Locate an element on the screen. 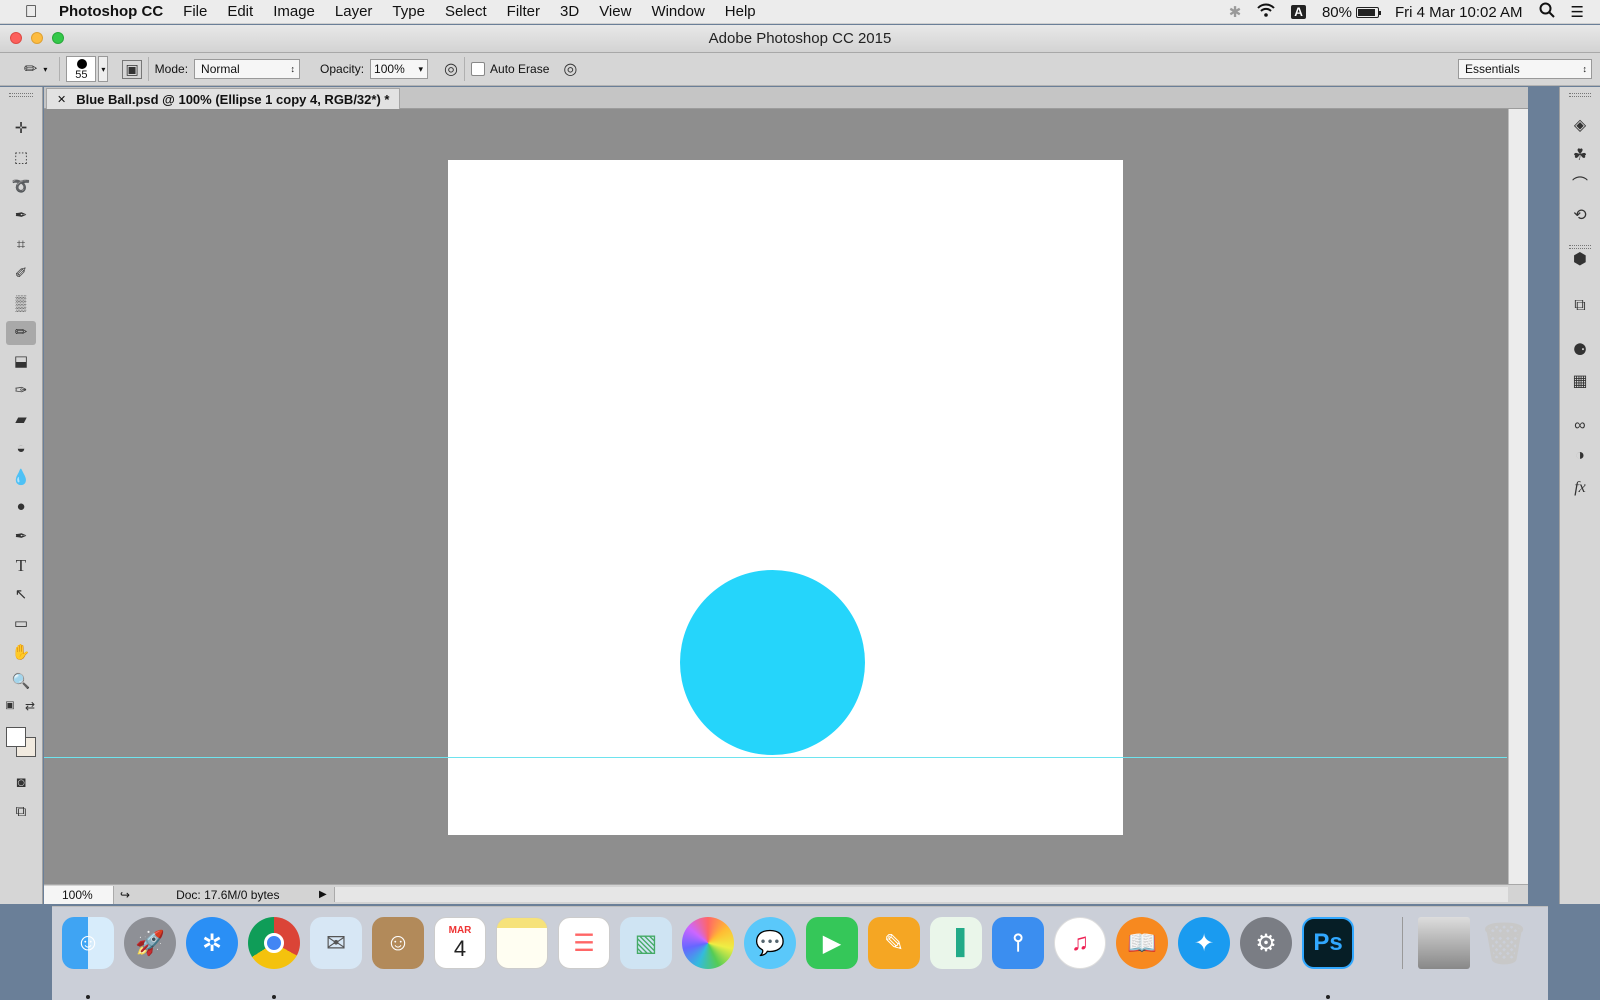 This screenshot has height=1000, width=1600. brush-panel-toggle-icon: ▣ is located at coordinates (132, 69).